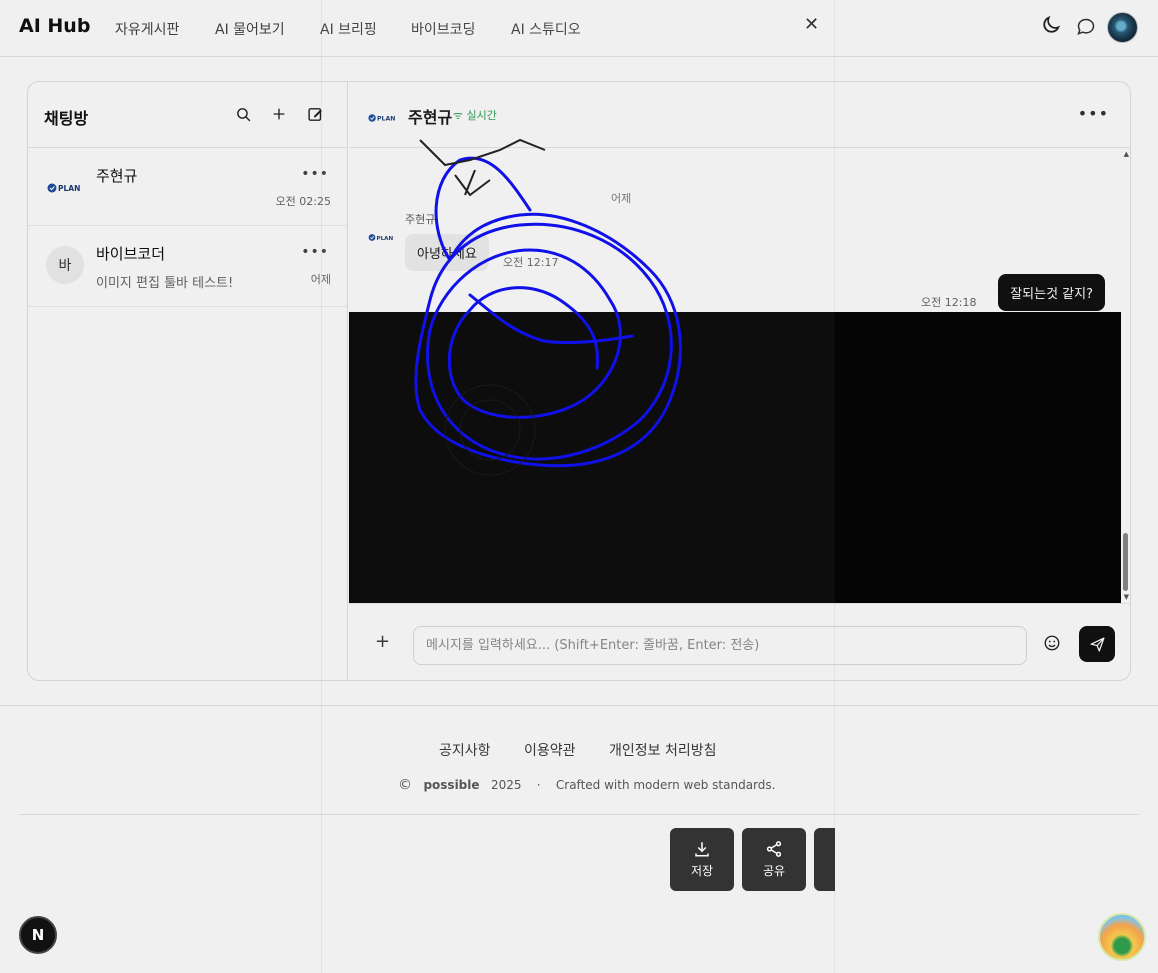 The width and height of the screenshot is (1158, 973). What do you see at coordinates (702, 859) in the screenshot?
I see `save-button: 저장` at bounding box center [702, 859].